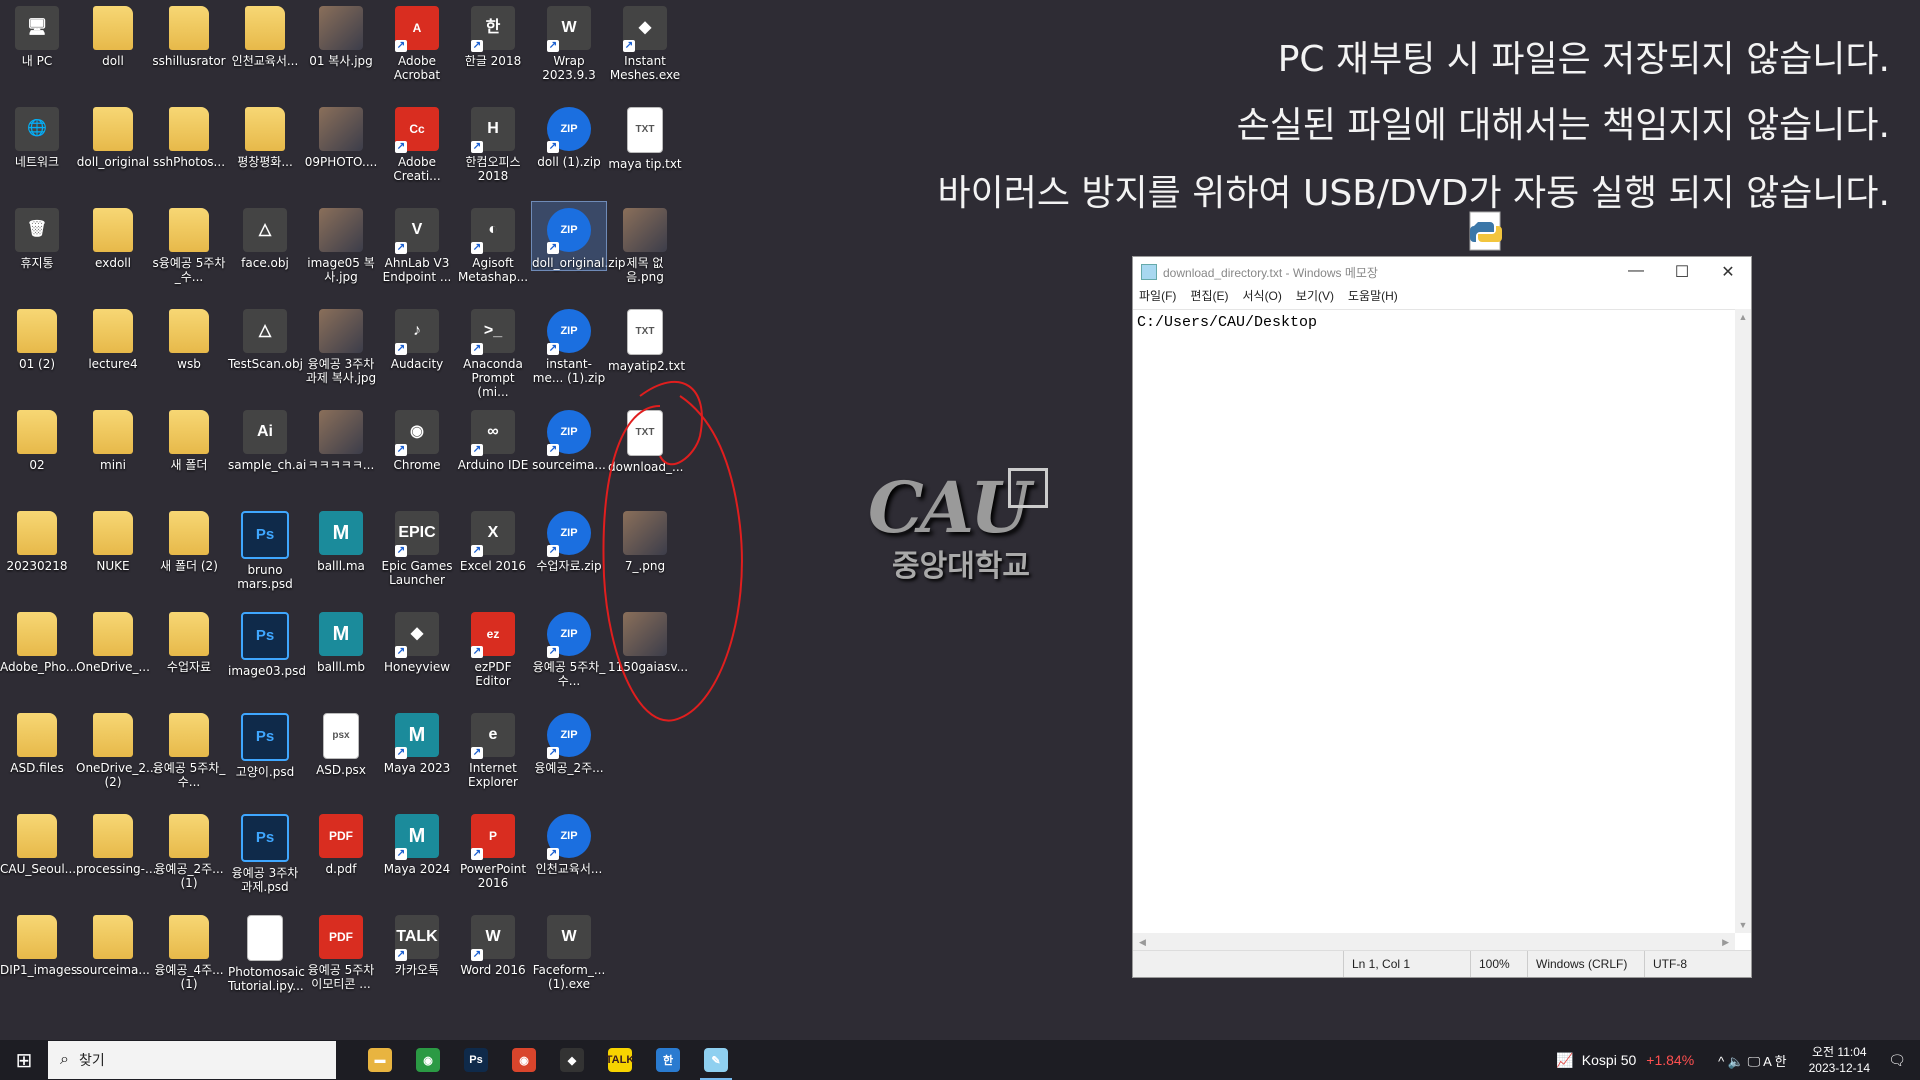 This screenshot has width=1920, height=1080. I want to click on desktop-icon: M Maya 2024, so click(417, 842).